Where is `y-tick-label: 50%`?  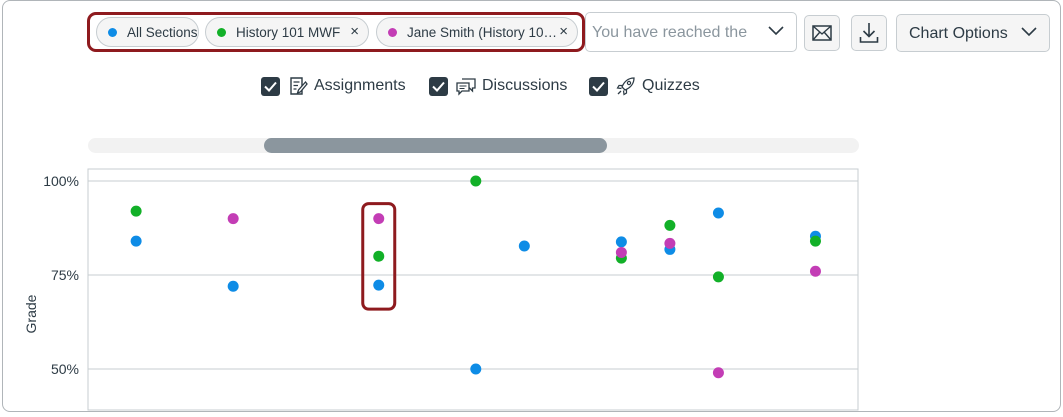 y-tick-label: 50% is located at coordinates (65, 369).